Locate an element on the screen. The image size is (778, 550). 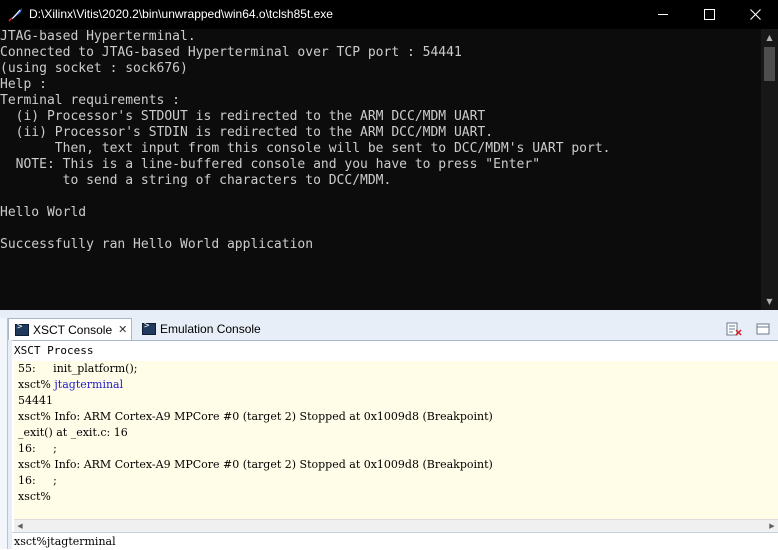
terminal-line: Help : is located at coordinates (23, 84).